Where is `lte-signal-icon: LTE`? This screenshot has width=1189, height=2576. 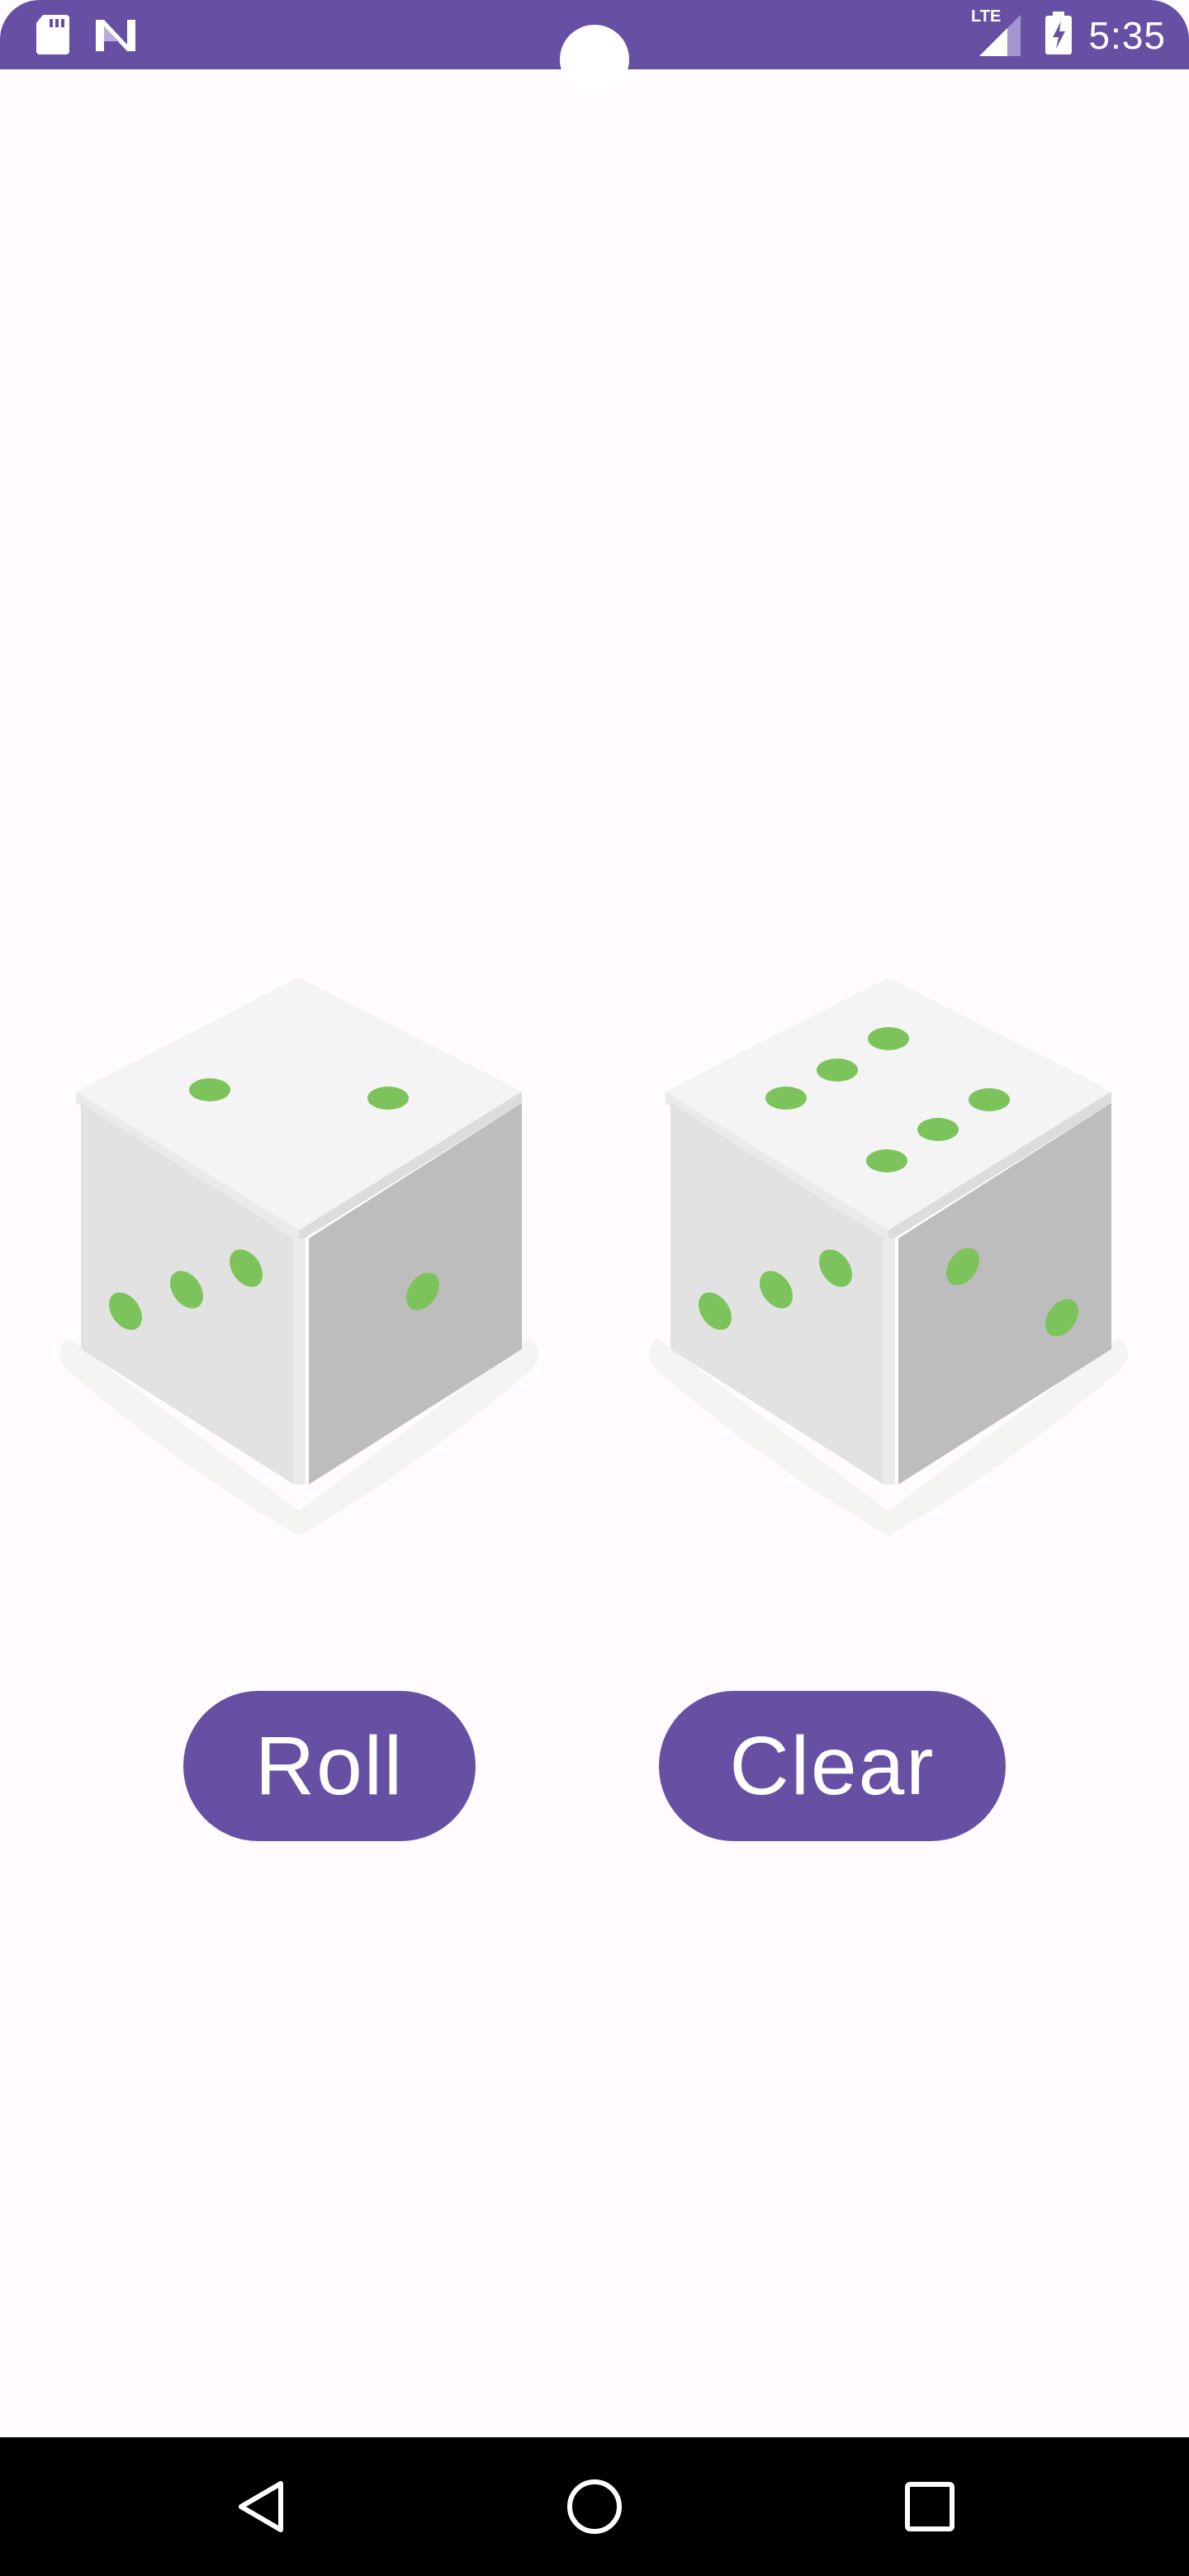
lte-signal-icon: LTE is located at coordinates (1000, 35).